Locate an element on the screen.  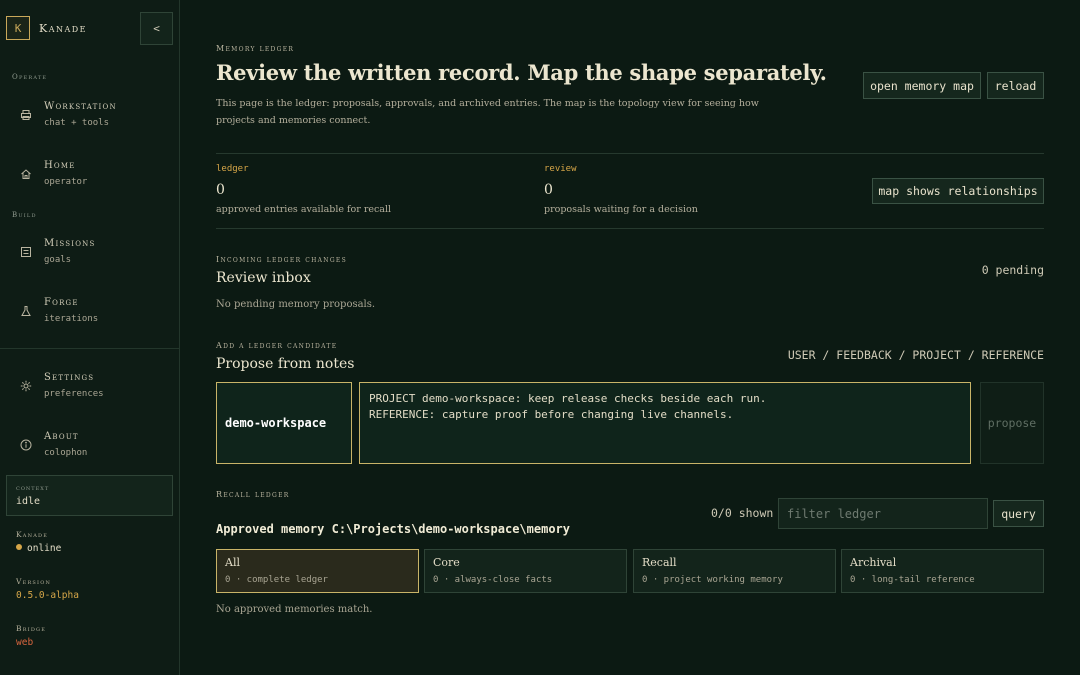
shown-count: 0/0 shown is located at coordinates (742, 513).